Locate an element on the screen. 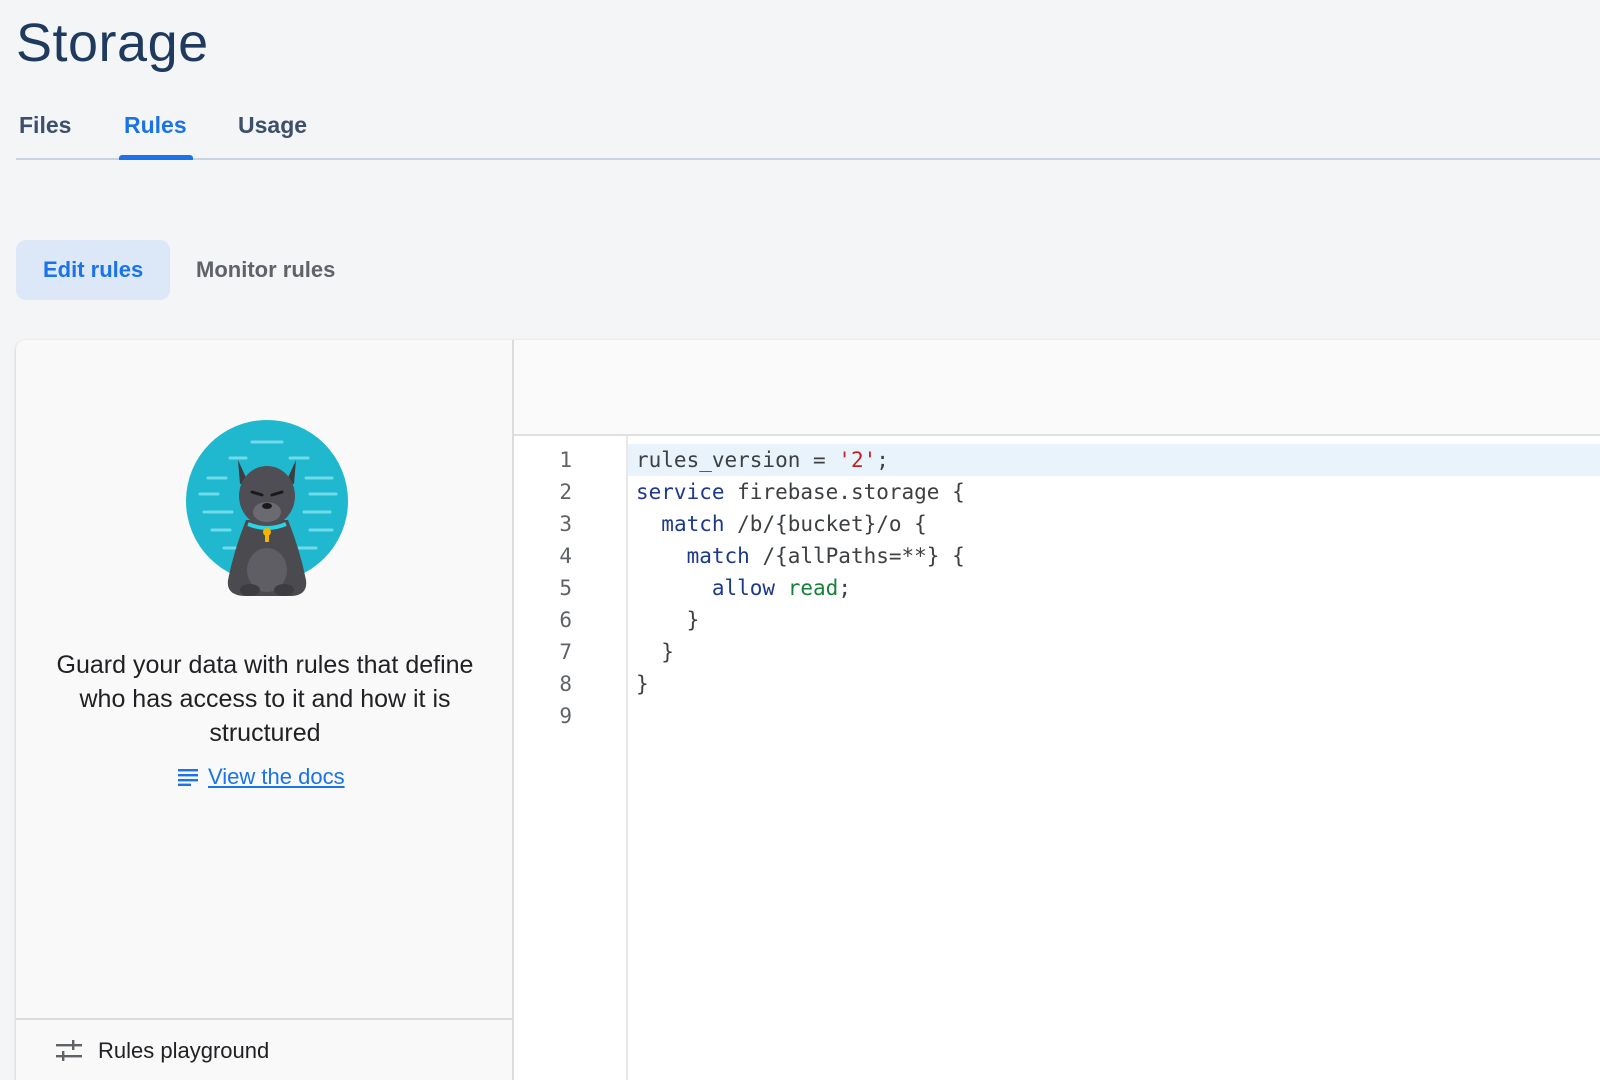  line-number: 5 is located at coordinates (565, 588).